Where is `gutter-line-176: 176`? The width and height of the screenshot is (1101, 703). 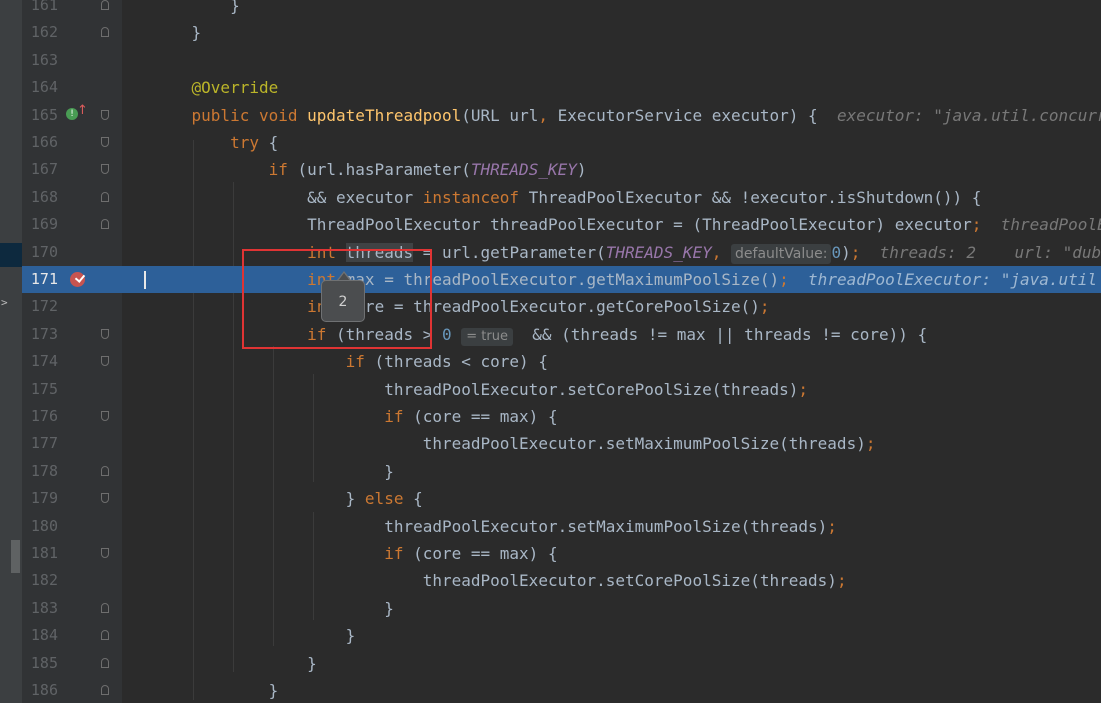 gutter-line-176: 176 is located at coordinates (72, 416).